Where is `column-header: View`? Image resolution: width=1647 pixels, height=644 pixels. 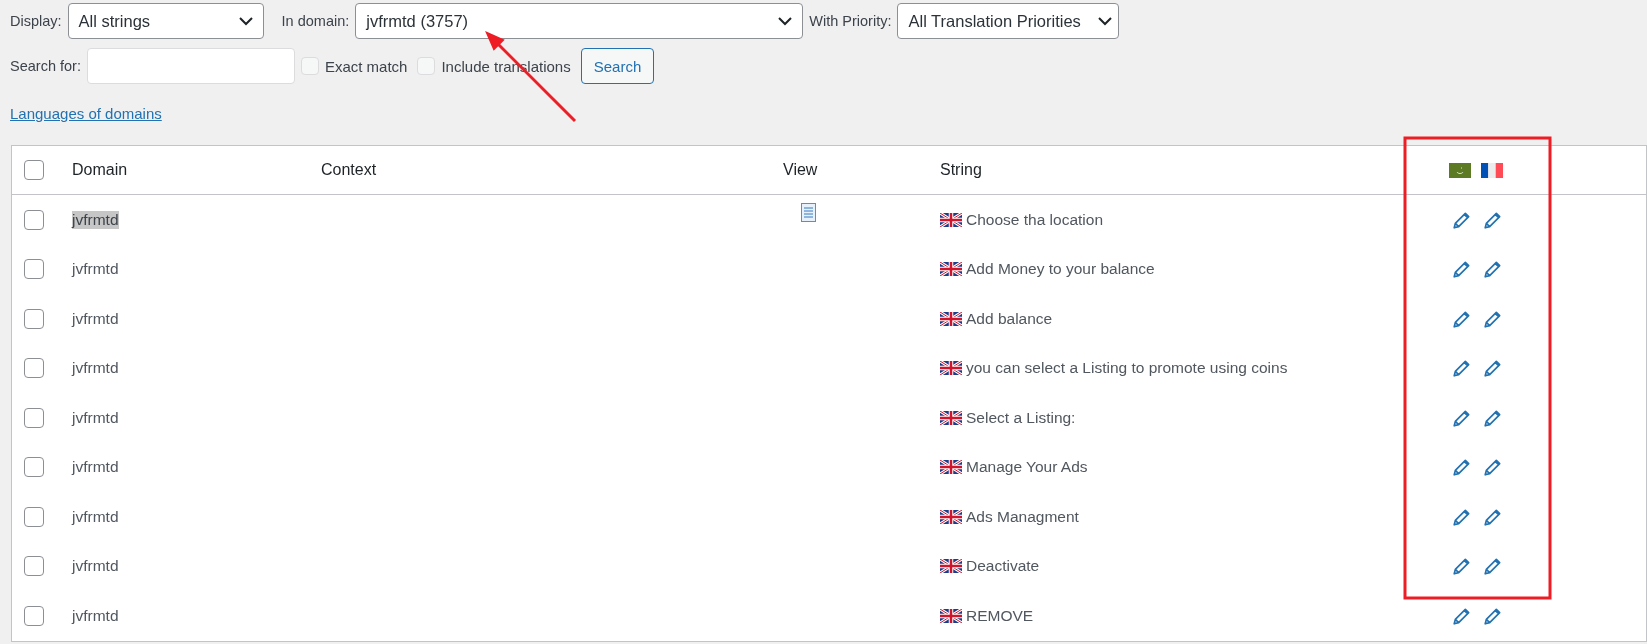 column-header: View is located at coordinates (801, 170).